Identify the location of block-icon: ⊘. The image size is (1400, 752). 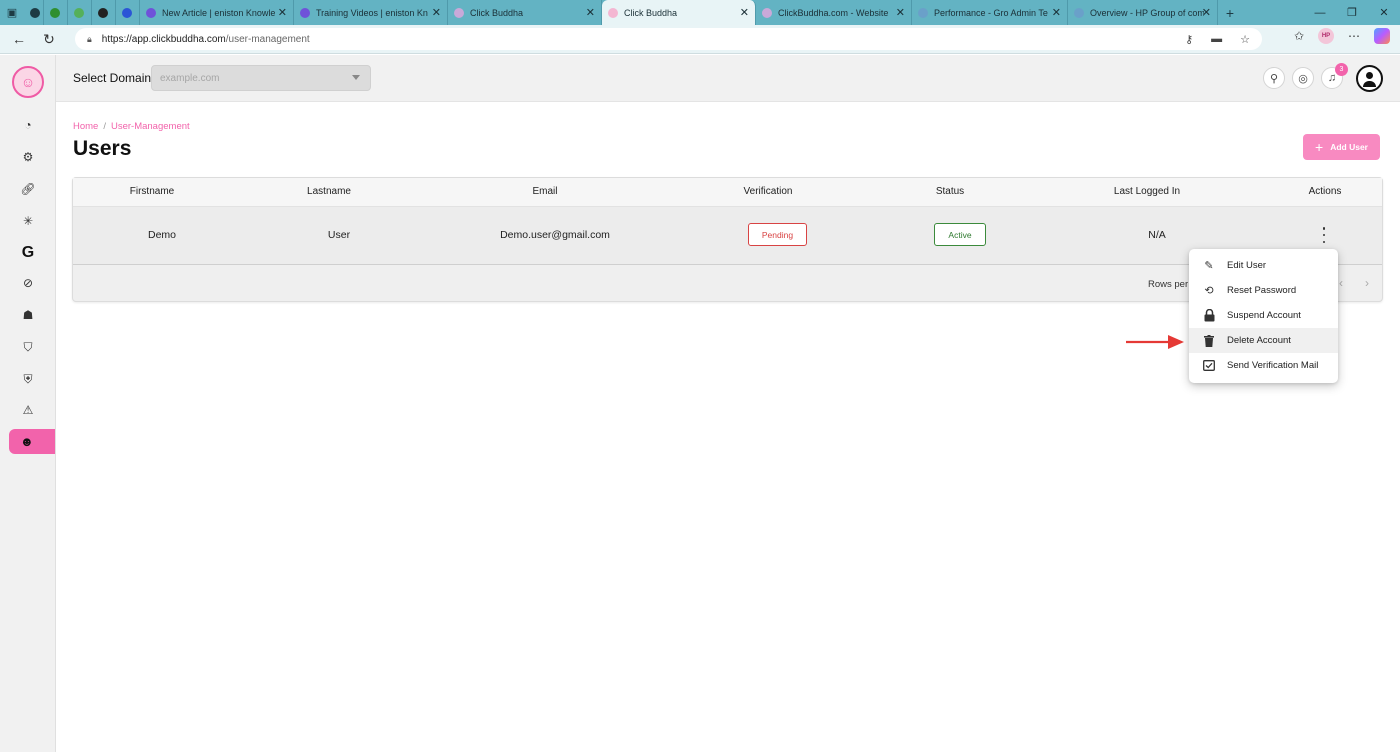
(28, 283).